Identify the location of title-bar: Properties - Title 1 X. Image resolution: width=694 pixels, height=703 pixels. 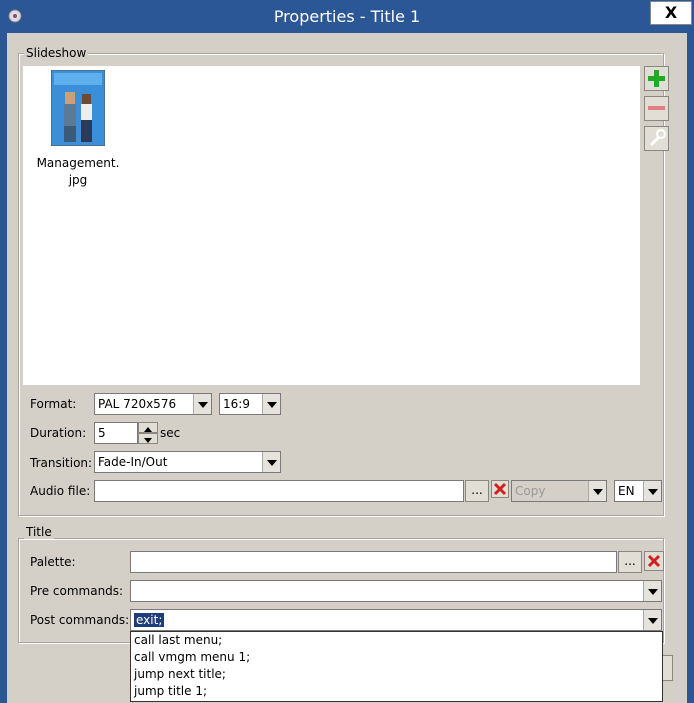
(347, 16).